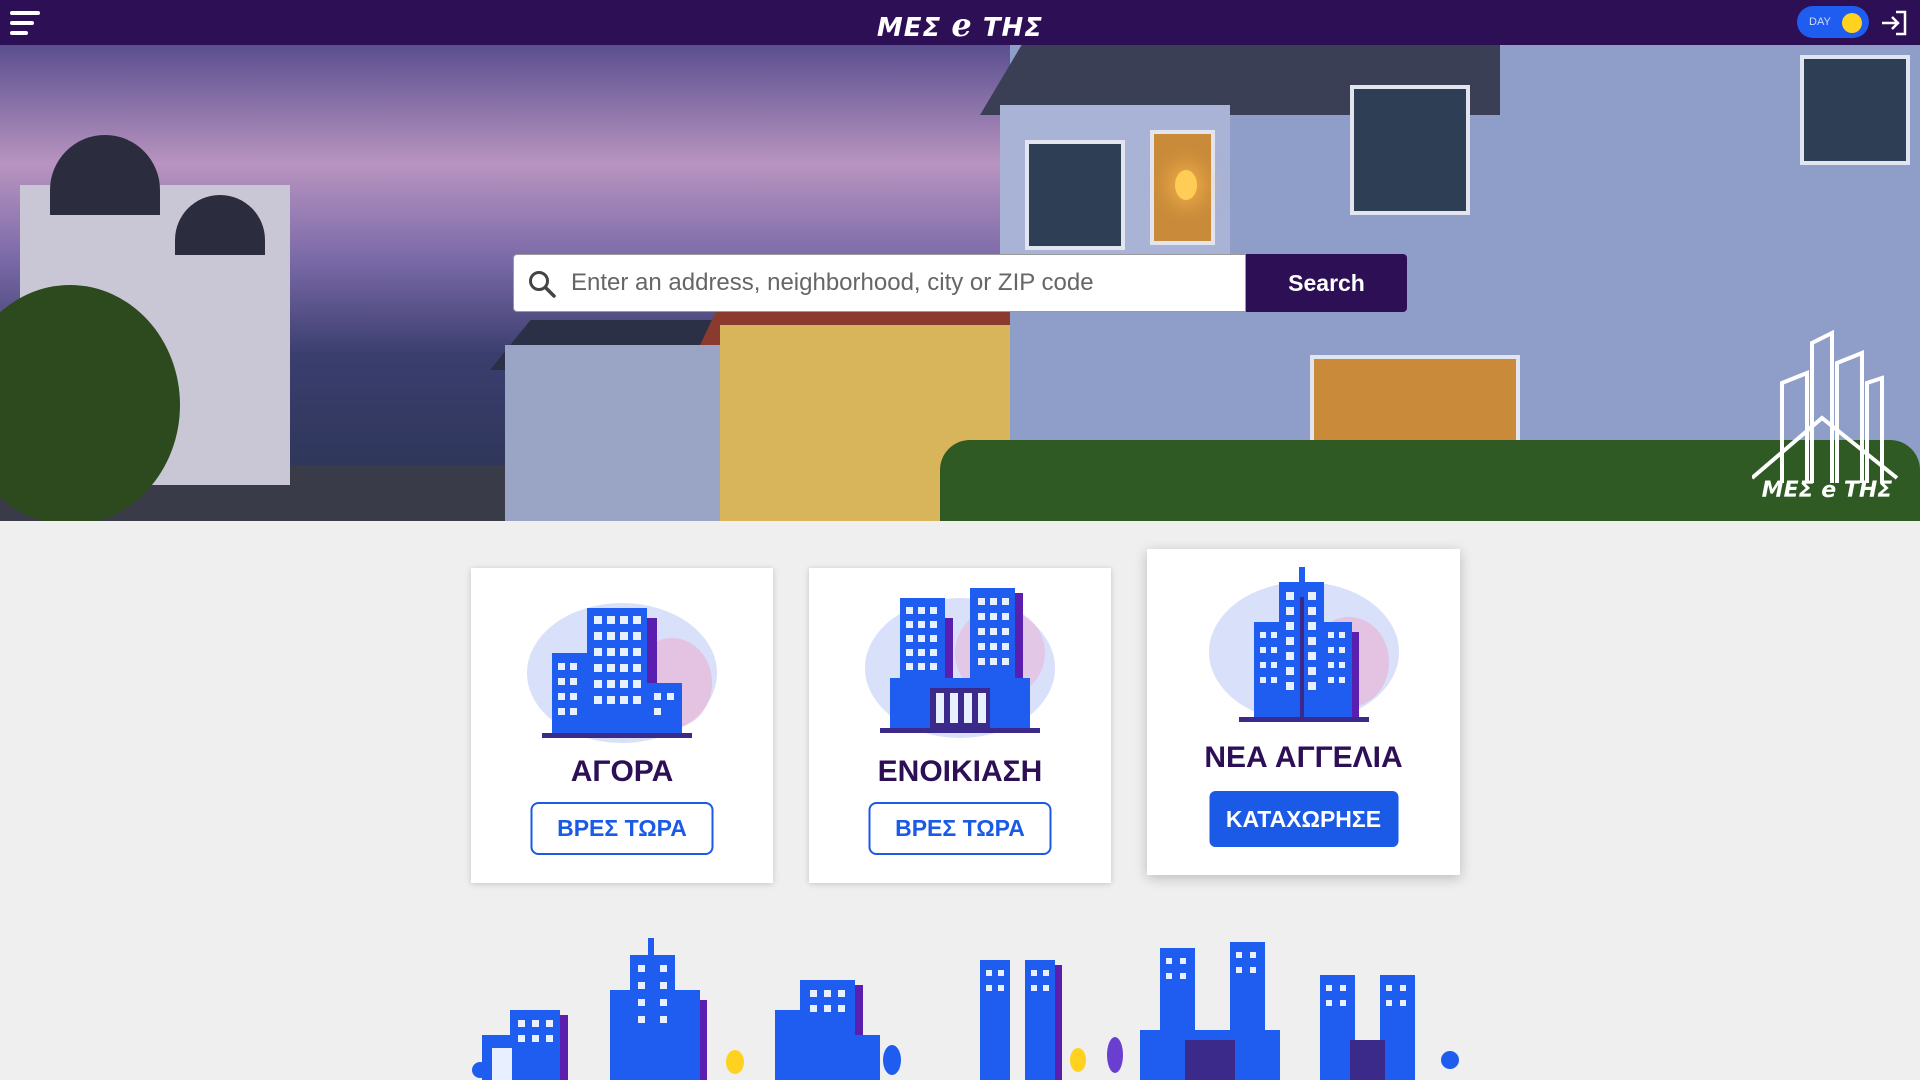 This screenshot has height=1080, width=1920. What do you see at coordinates (909, 28) in the screenshot?
I see `brand-left: ΜΕΣ` at bounding box center [909, 28].